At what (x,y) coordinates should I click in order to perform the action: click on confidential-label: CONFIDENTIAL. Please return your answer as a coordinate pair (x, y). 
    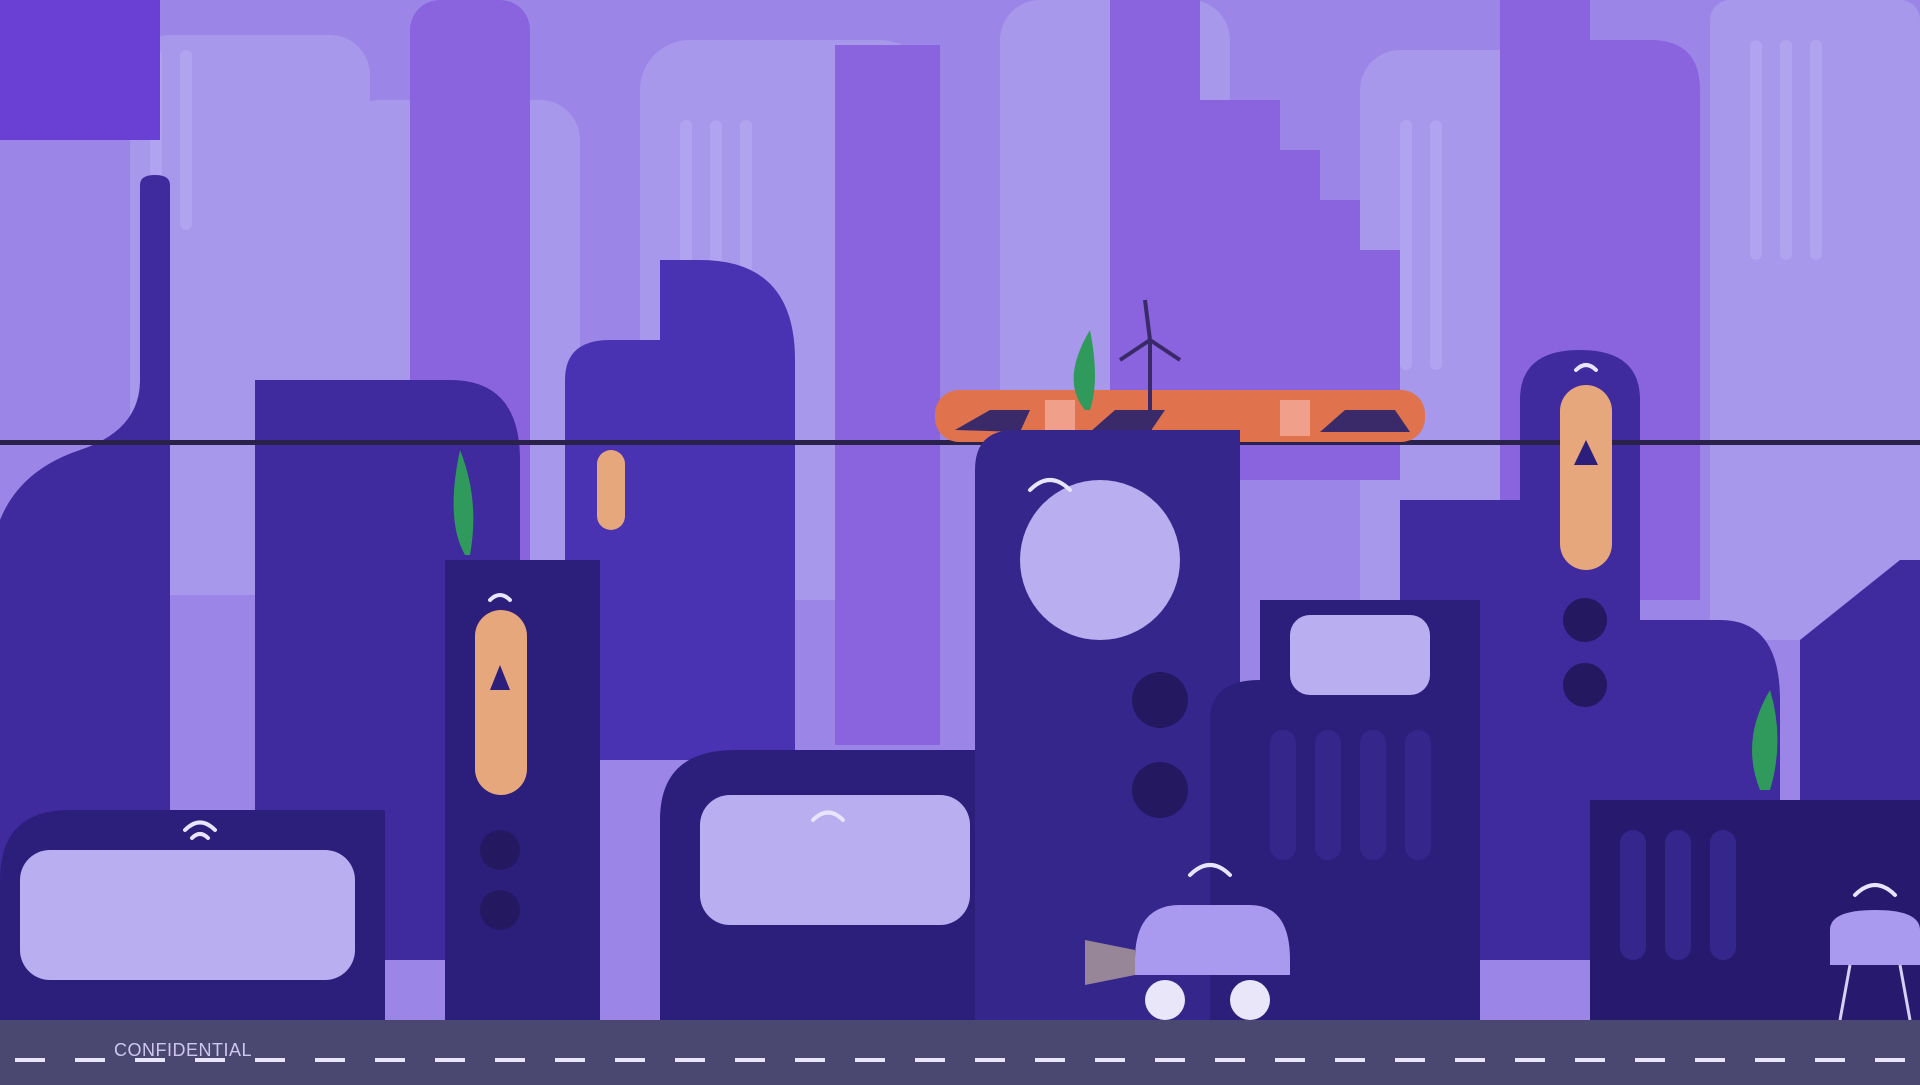
    Looking at the image, I should click on (183, 1050).